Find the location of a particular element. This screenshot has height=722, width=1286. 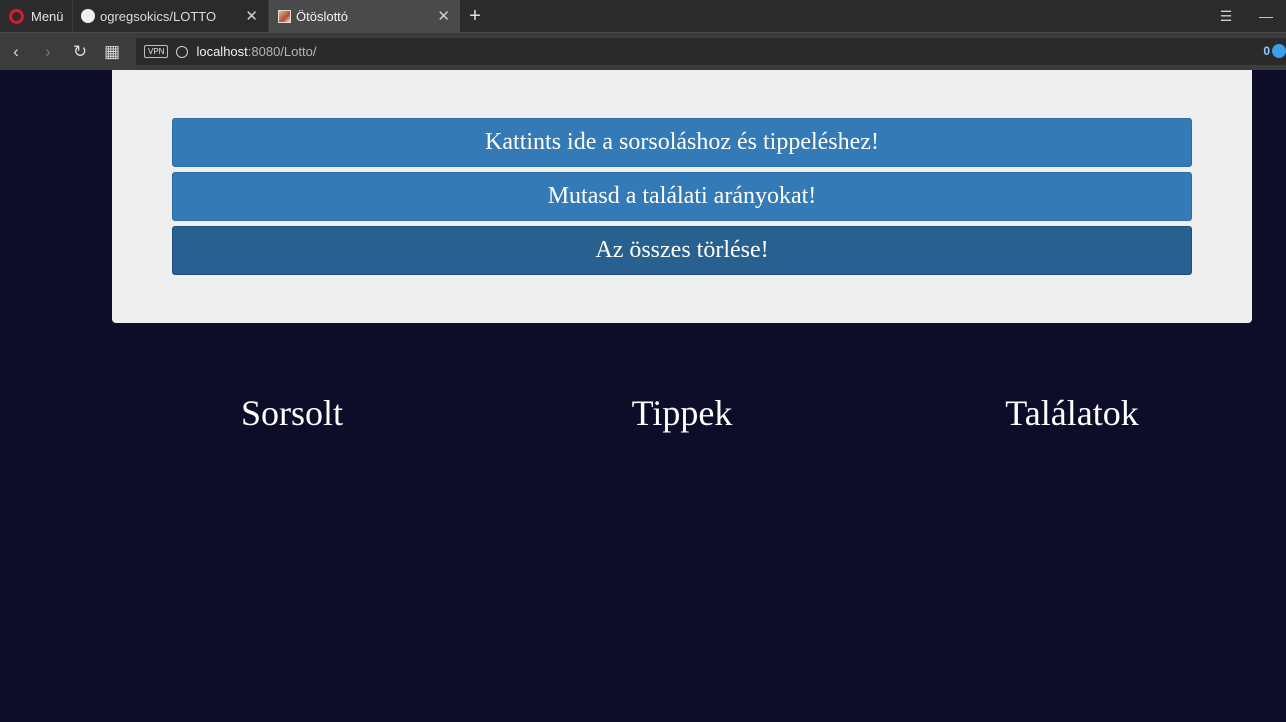

speed-dial-icon: ▦ is located at coordinates (112, 52).